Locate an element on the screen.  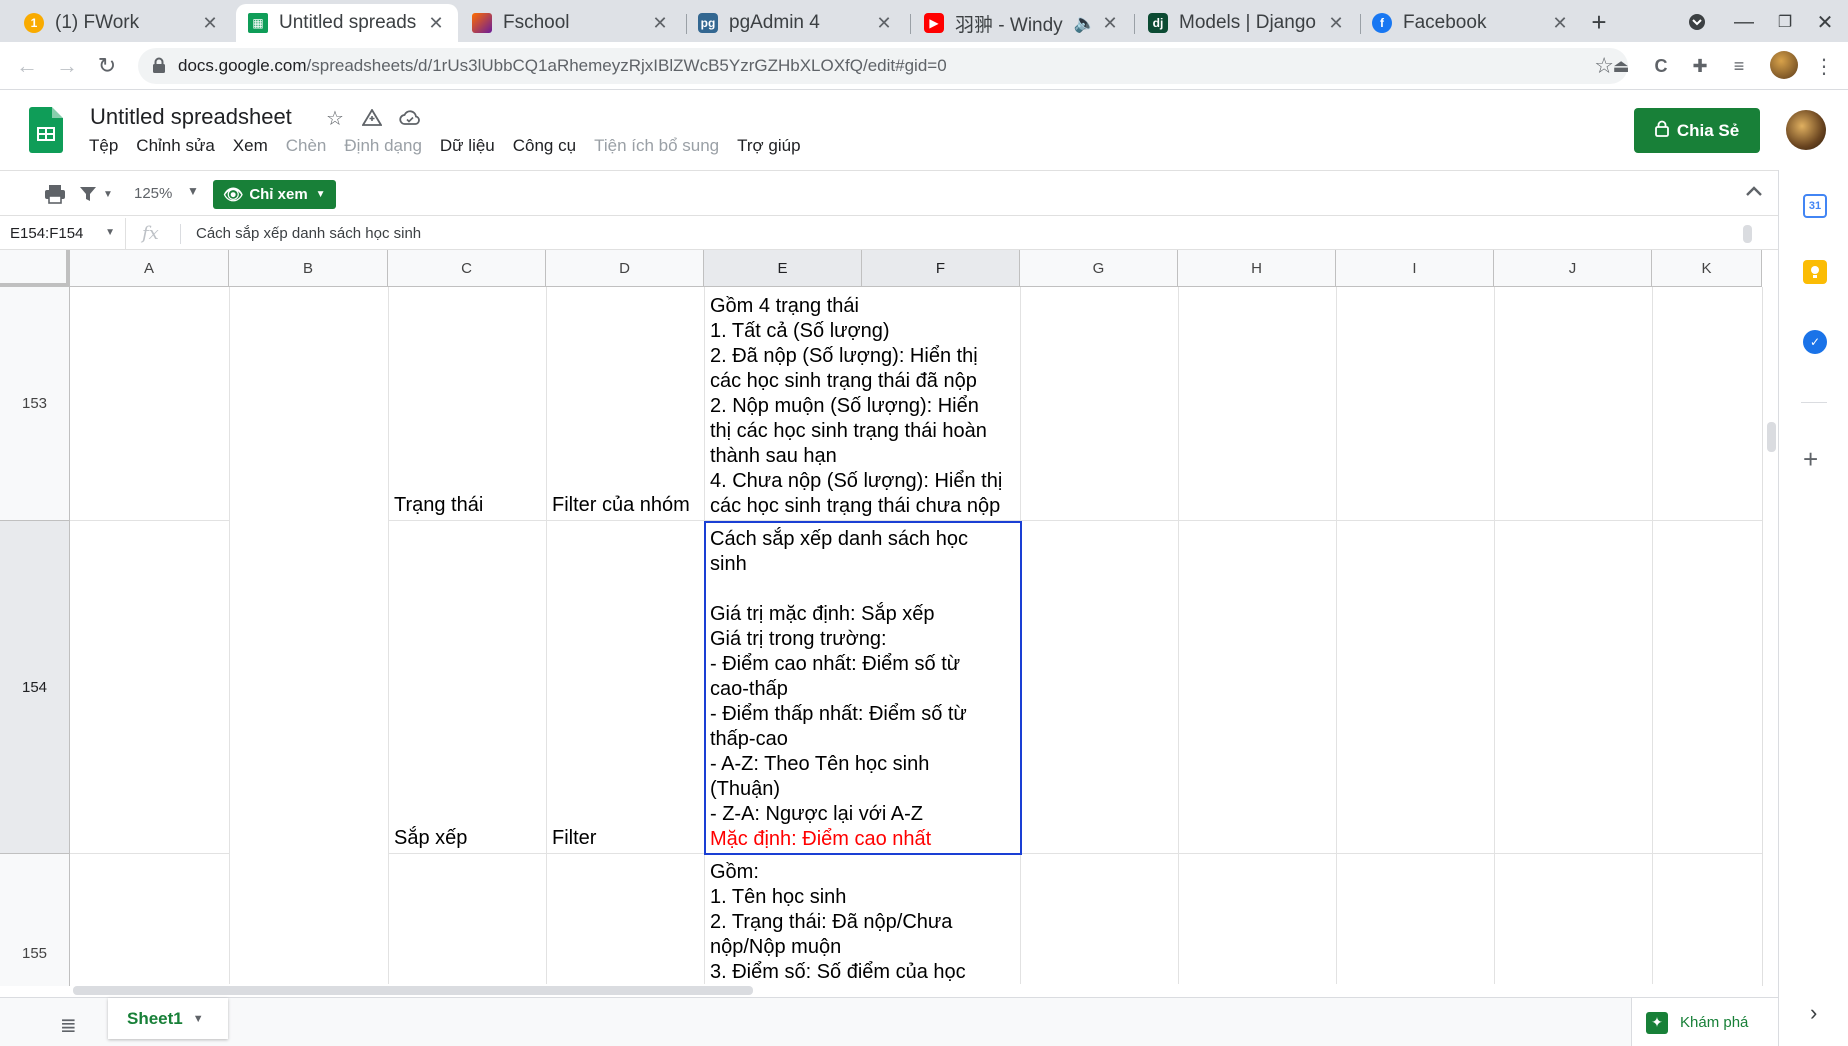
cell-c154: Sắp xếp is located at coordinates (467, 687).